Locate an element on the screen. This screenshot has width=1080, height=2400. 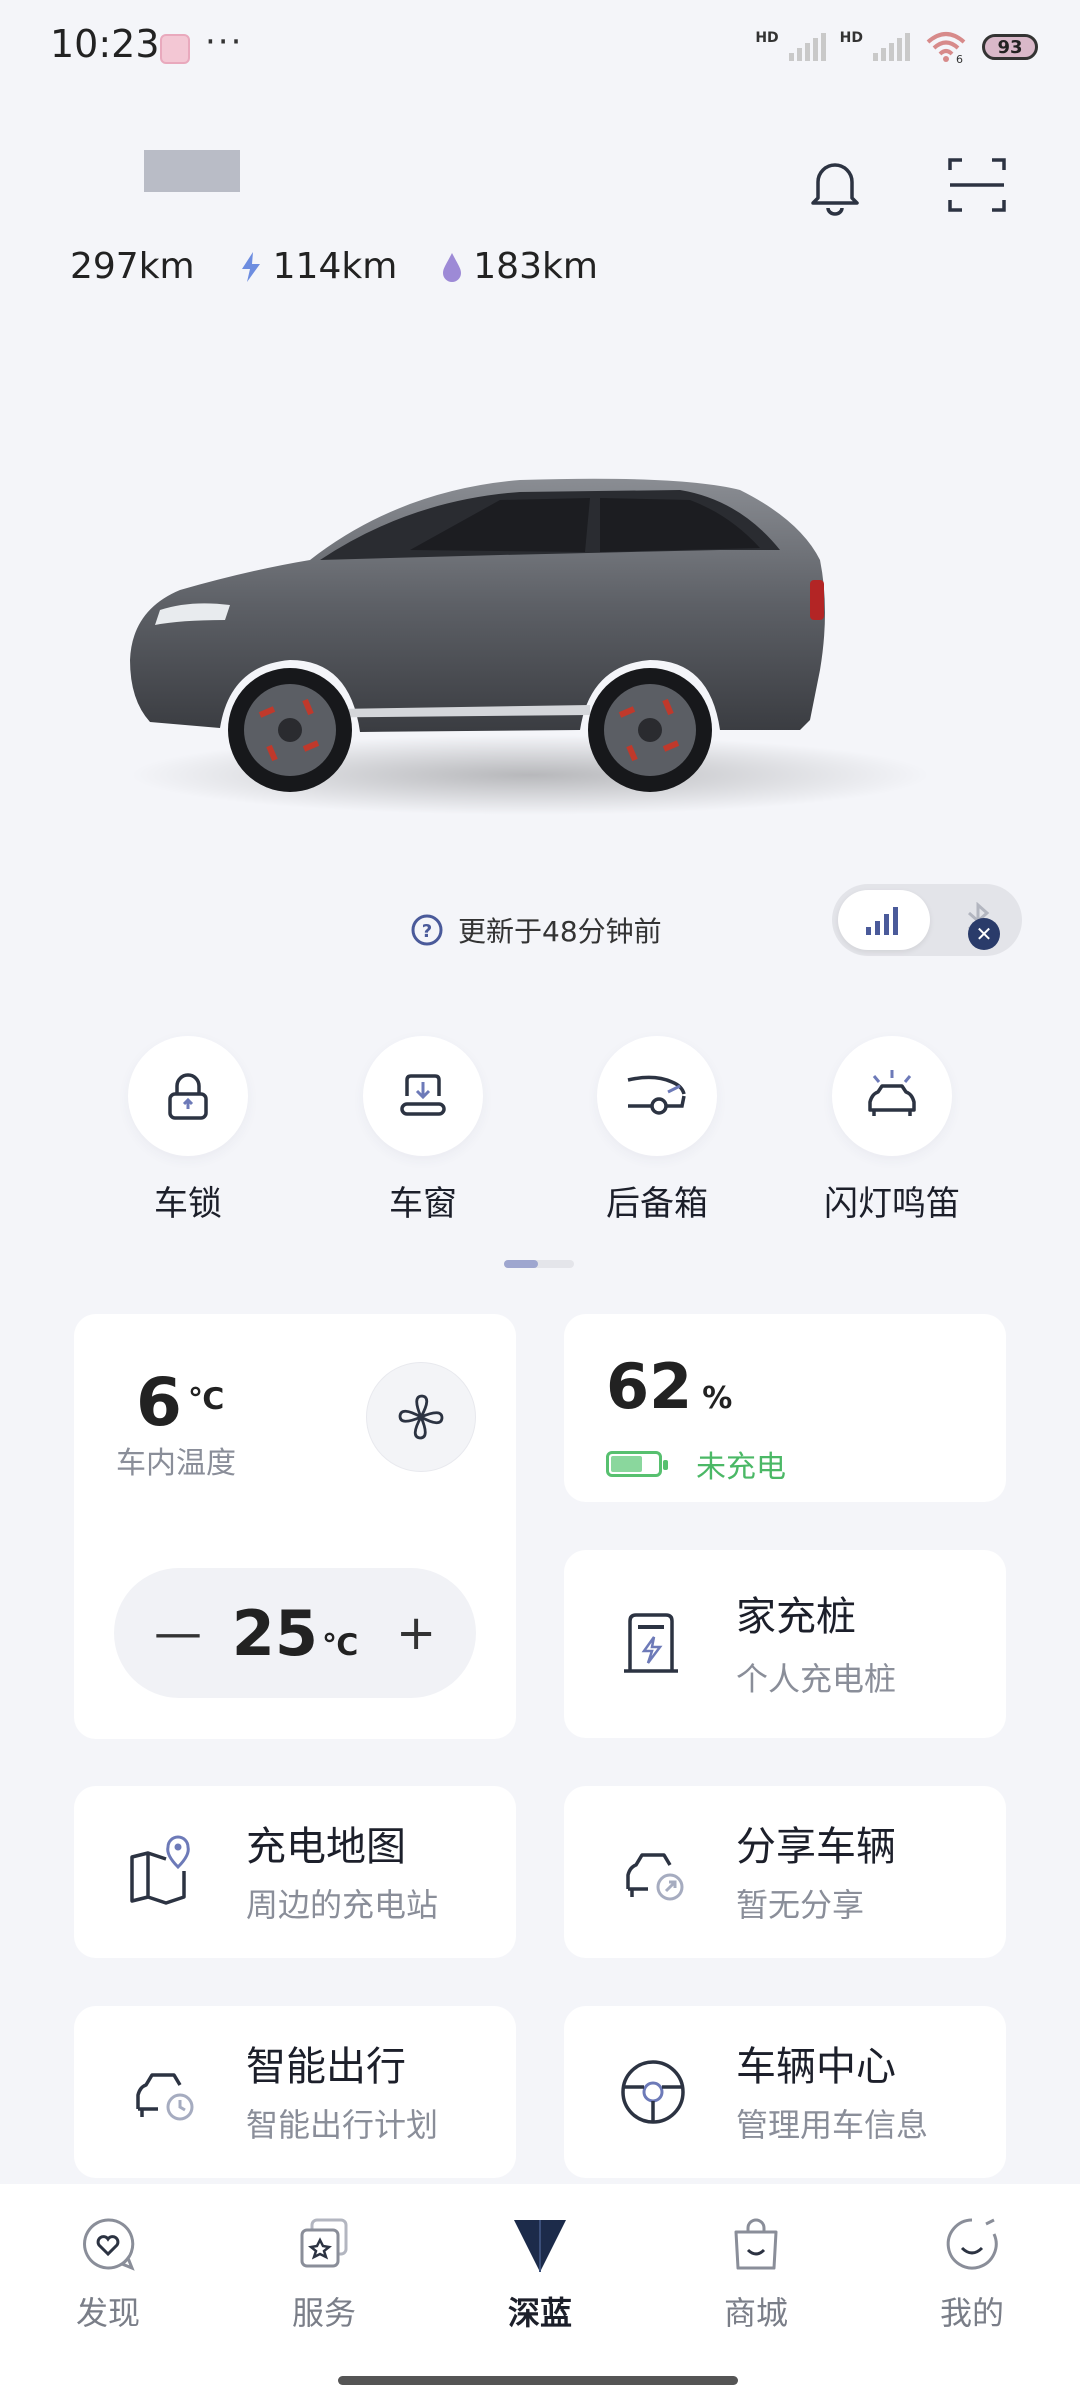
connection-toggle: ✕ is located at coordinates (927, 920).